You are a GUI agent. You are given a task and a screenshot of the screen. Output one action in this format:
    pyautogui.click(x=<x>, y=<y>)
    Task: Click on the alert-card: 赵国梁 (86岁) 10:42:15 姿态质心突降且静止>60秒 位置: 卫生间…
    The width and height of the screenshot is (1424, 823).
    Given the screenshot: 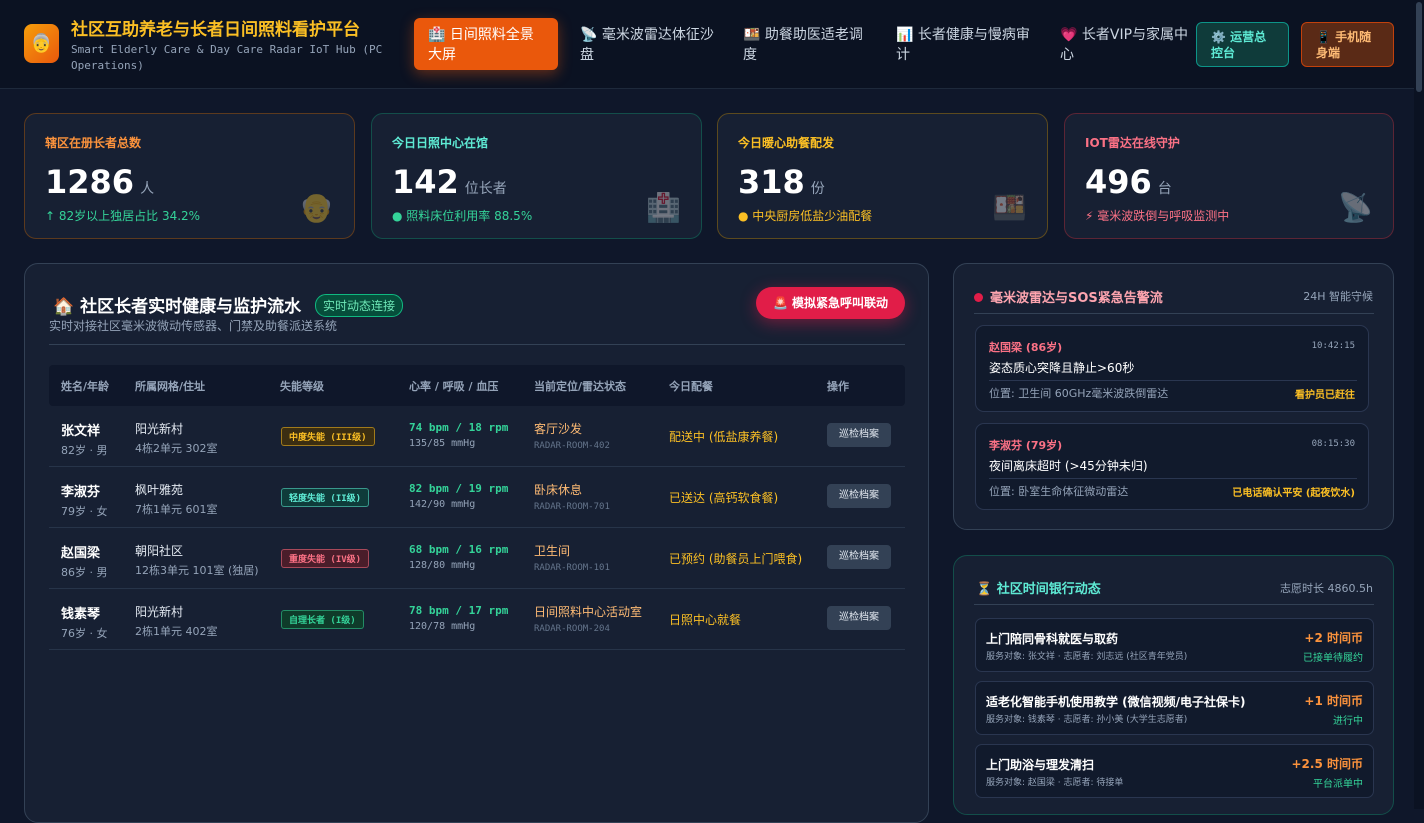 What is the action you would take?
    pyautogui.click(x=1172, y=368)
    